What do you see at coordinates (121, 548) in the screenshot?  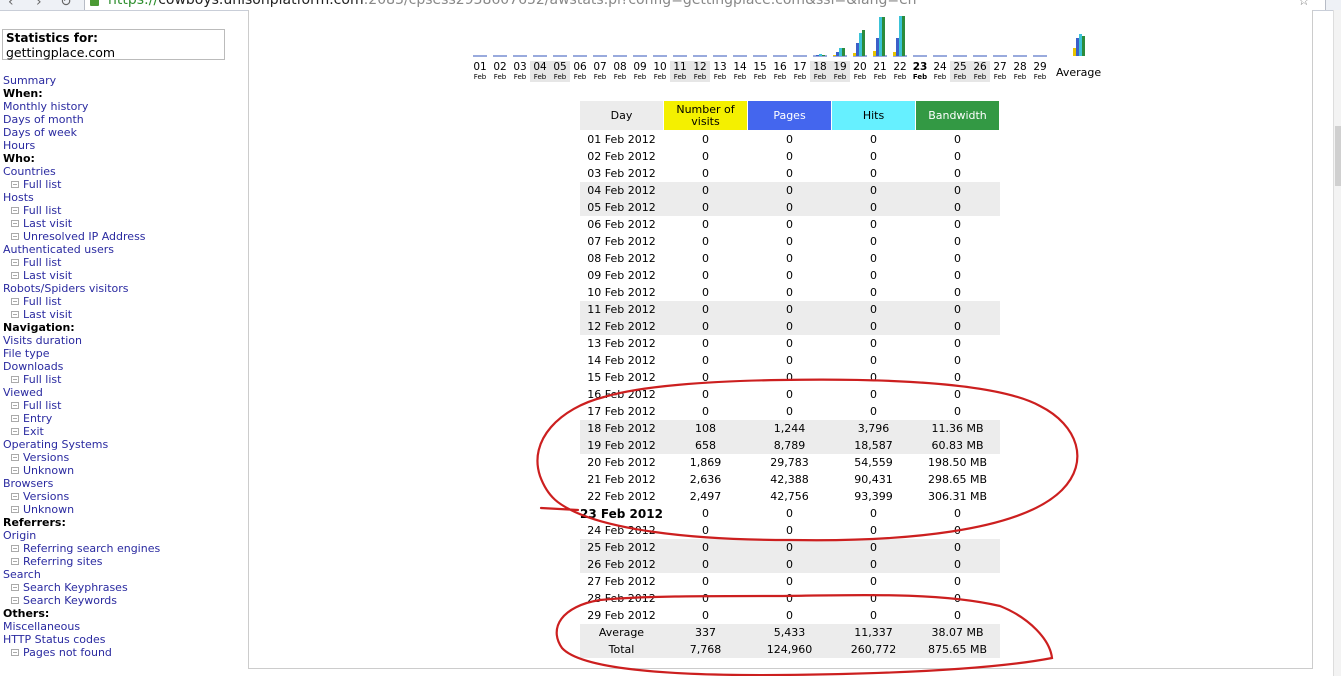 I see `menu-link-referring-search-engines: Referring search engines` at bounding box center [121, 548].